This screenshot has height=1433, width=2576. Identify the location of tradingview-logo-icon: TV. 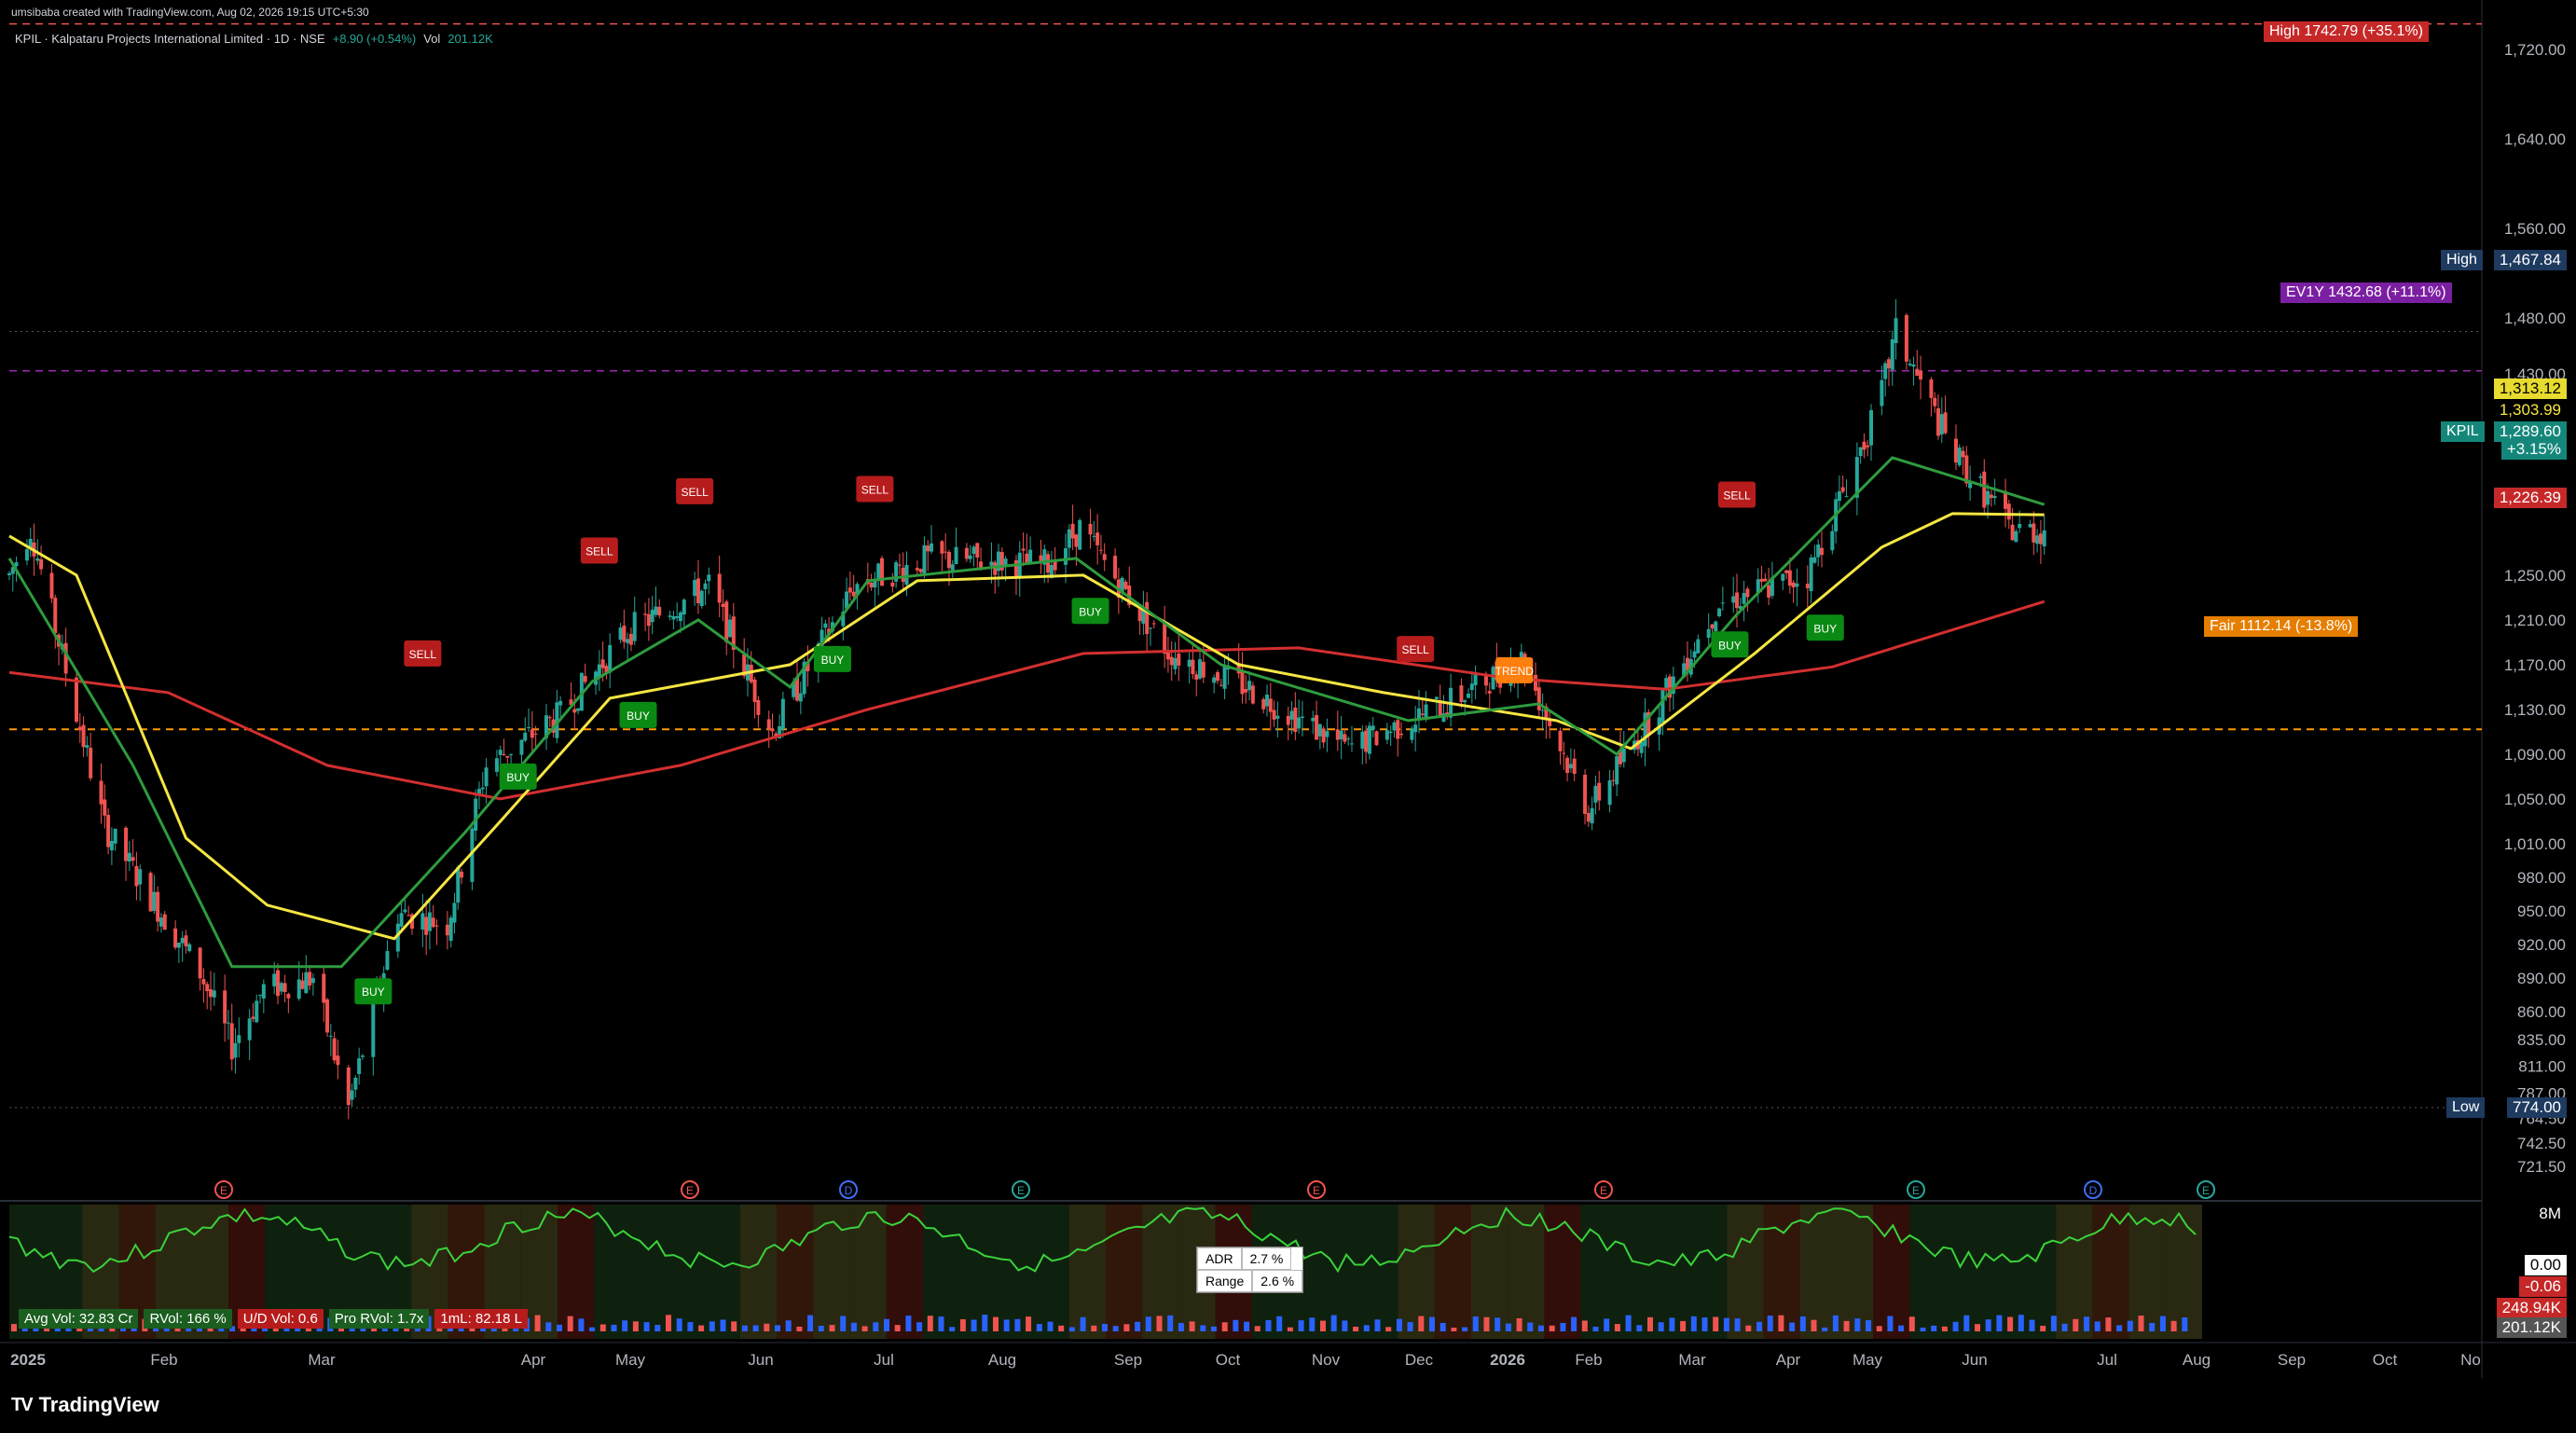
(22, 1404).